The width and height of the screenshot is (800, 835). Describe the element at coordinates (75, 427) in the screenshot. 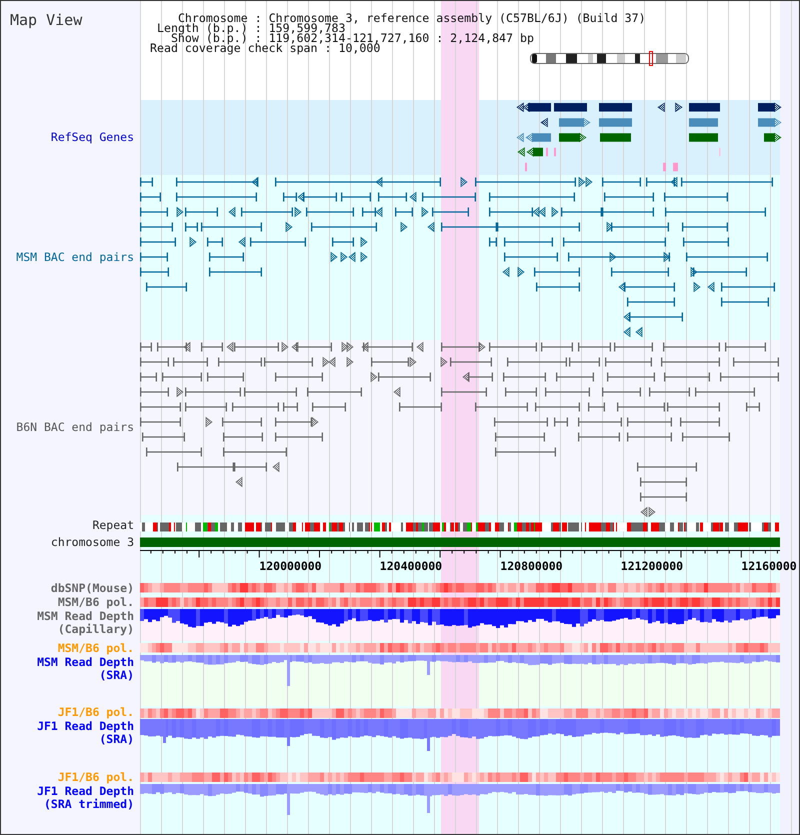

I see `track-label: B6N BAC end pairs` at that location.